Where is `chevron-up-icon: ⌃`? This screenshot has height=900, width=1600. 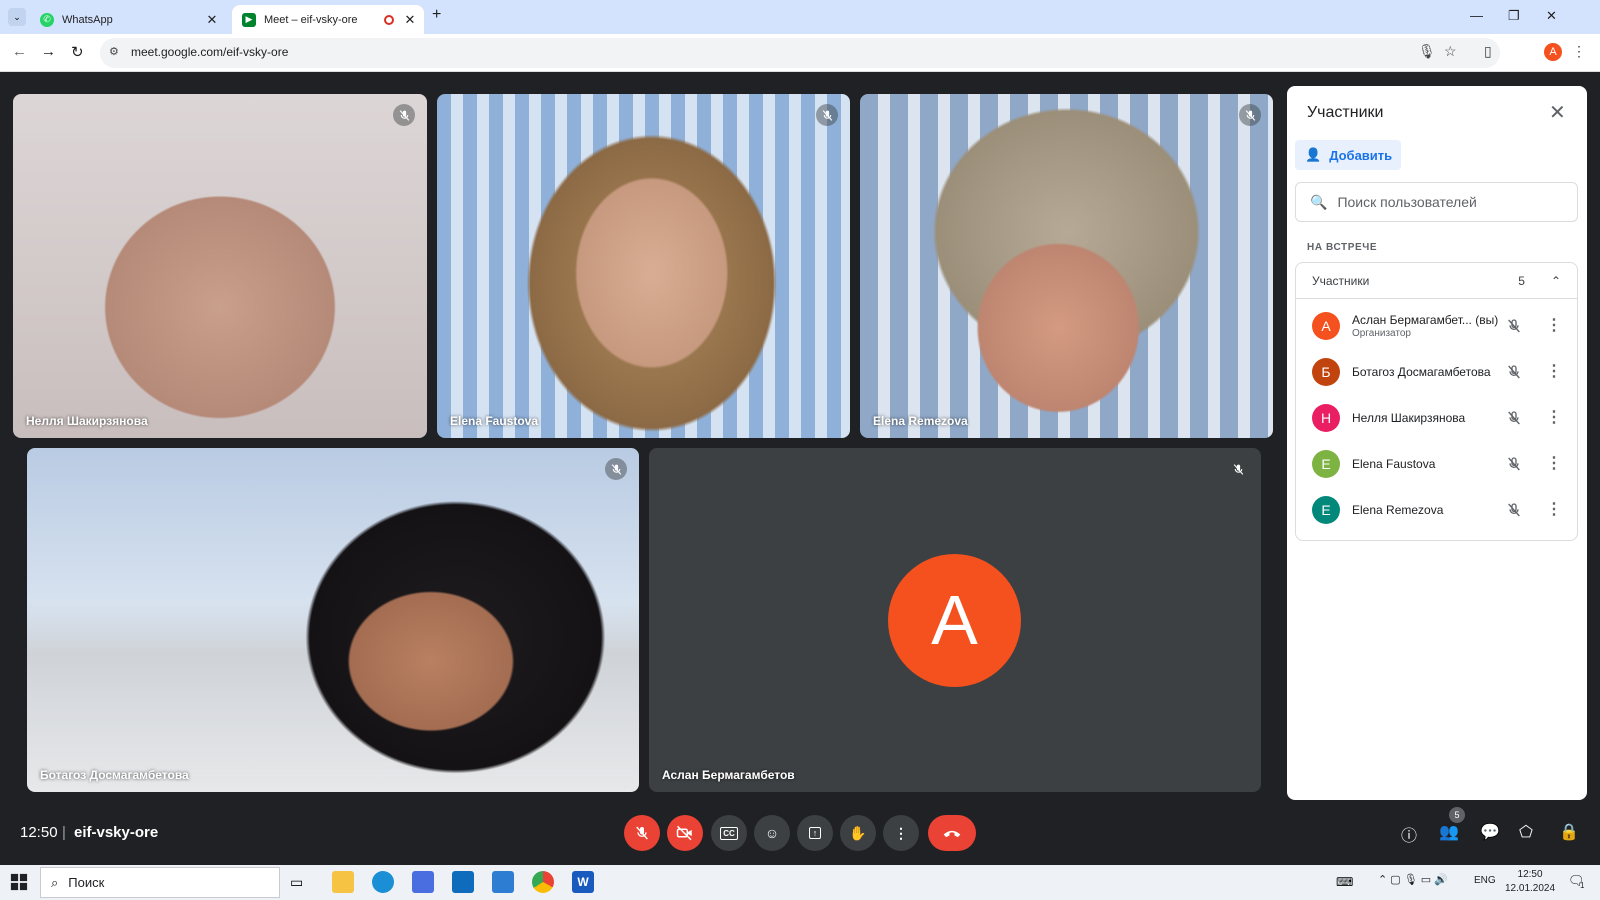 chevron-up-icon: ⌃ is located at coordinates (1556, 281).